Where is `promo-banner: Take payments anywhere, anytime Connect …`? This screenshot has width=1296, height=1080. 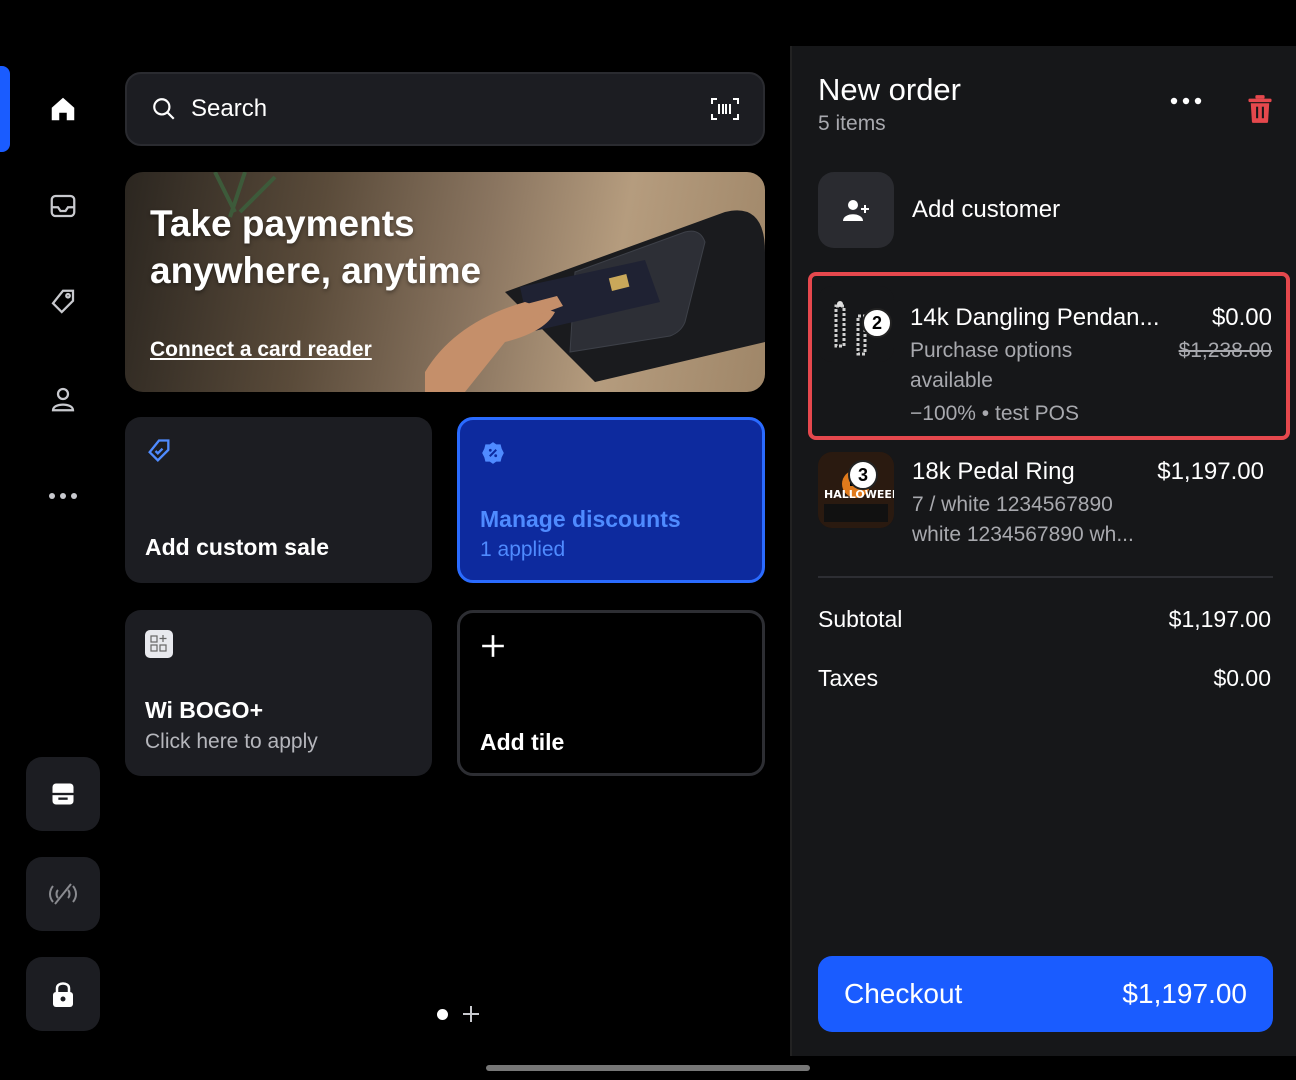
promo-banner: Take payments anywhere, anytime Connect … is located at coordinates (445, 282).